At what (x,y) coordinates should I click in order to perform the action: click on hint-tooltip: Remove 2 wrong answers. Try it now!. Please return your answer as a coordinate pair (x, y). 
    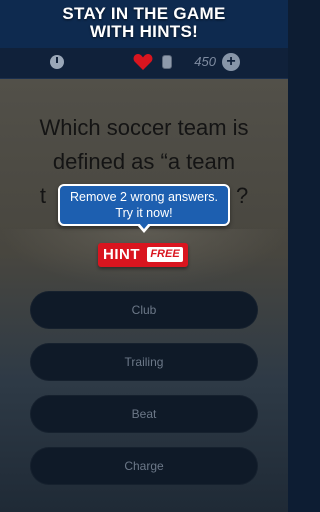
    Looking at the image, I should click on (144, 205).